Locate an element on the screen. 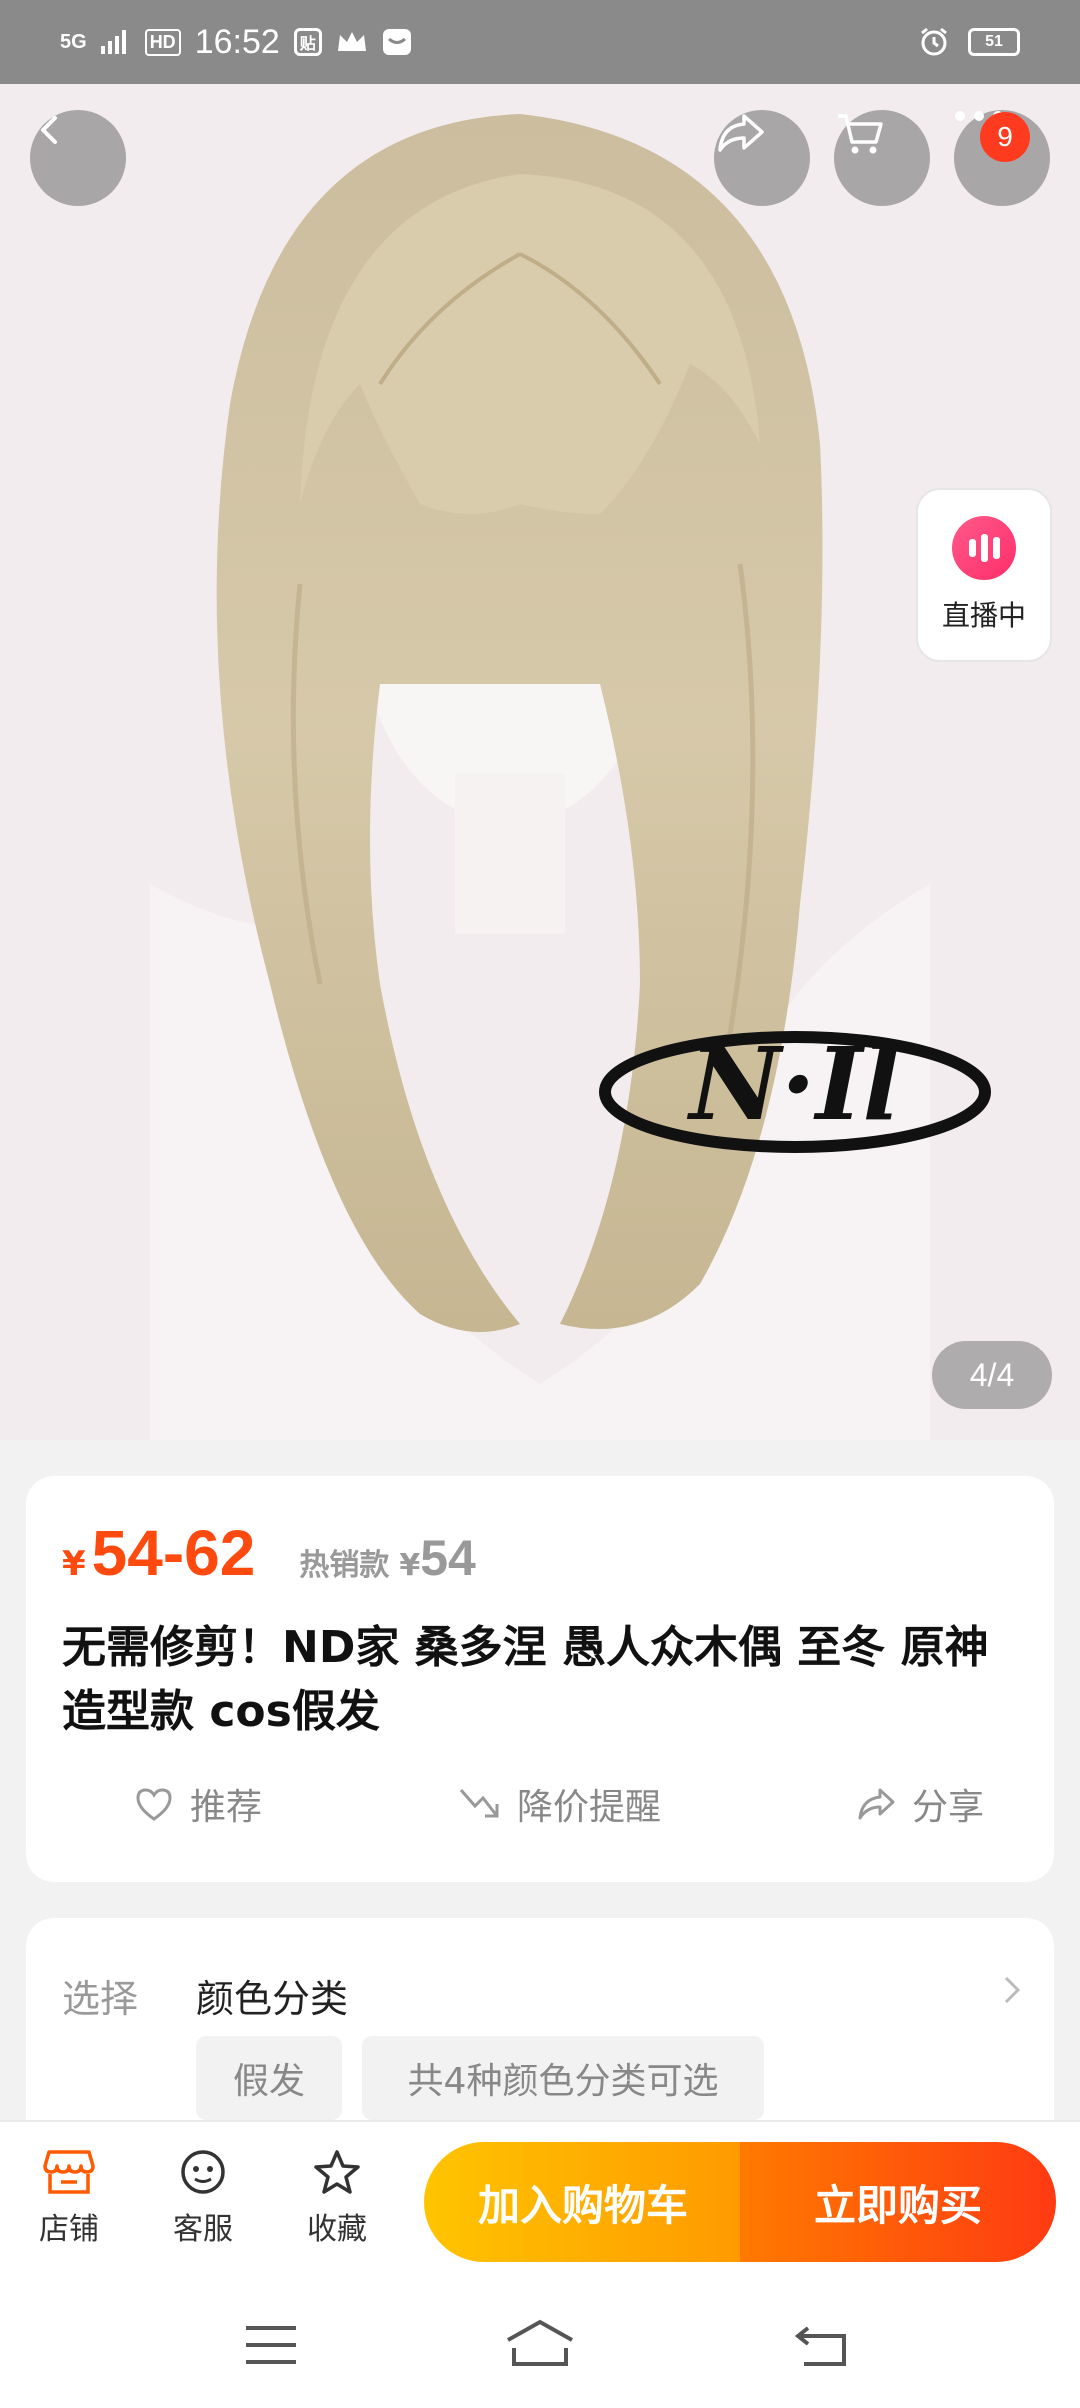 The image size is (1080, 2408). share-label: 分享 is located at coordinates (947, 1807).